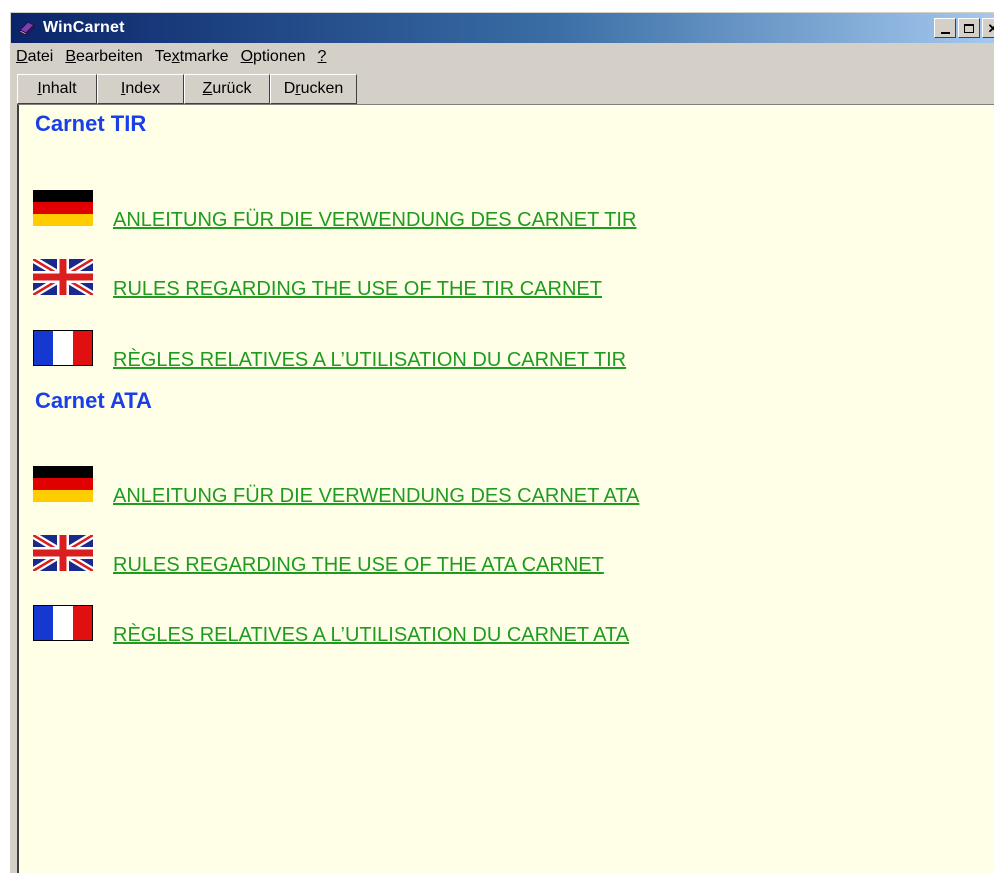 This screenshot has height=873, width=994. Describe the element at coordinates (322, 88) in the screenshot. I see `button-label: ucken` at that location.